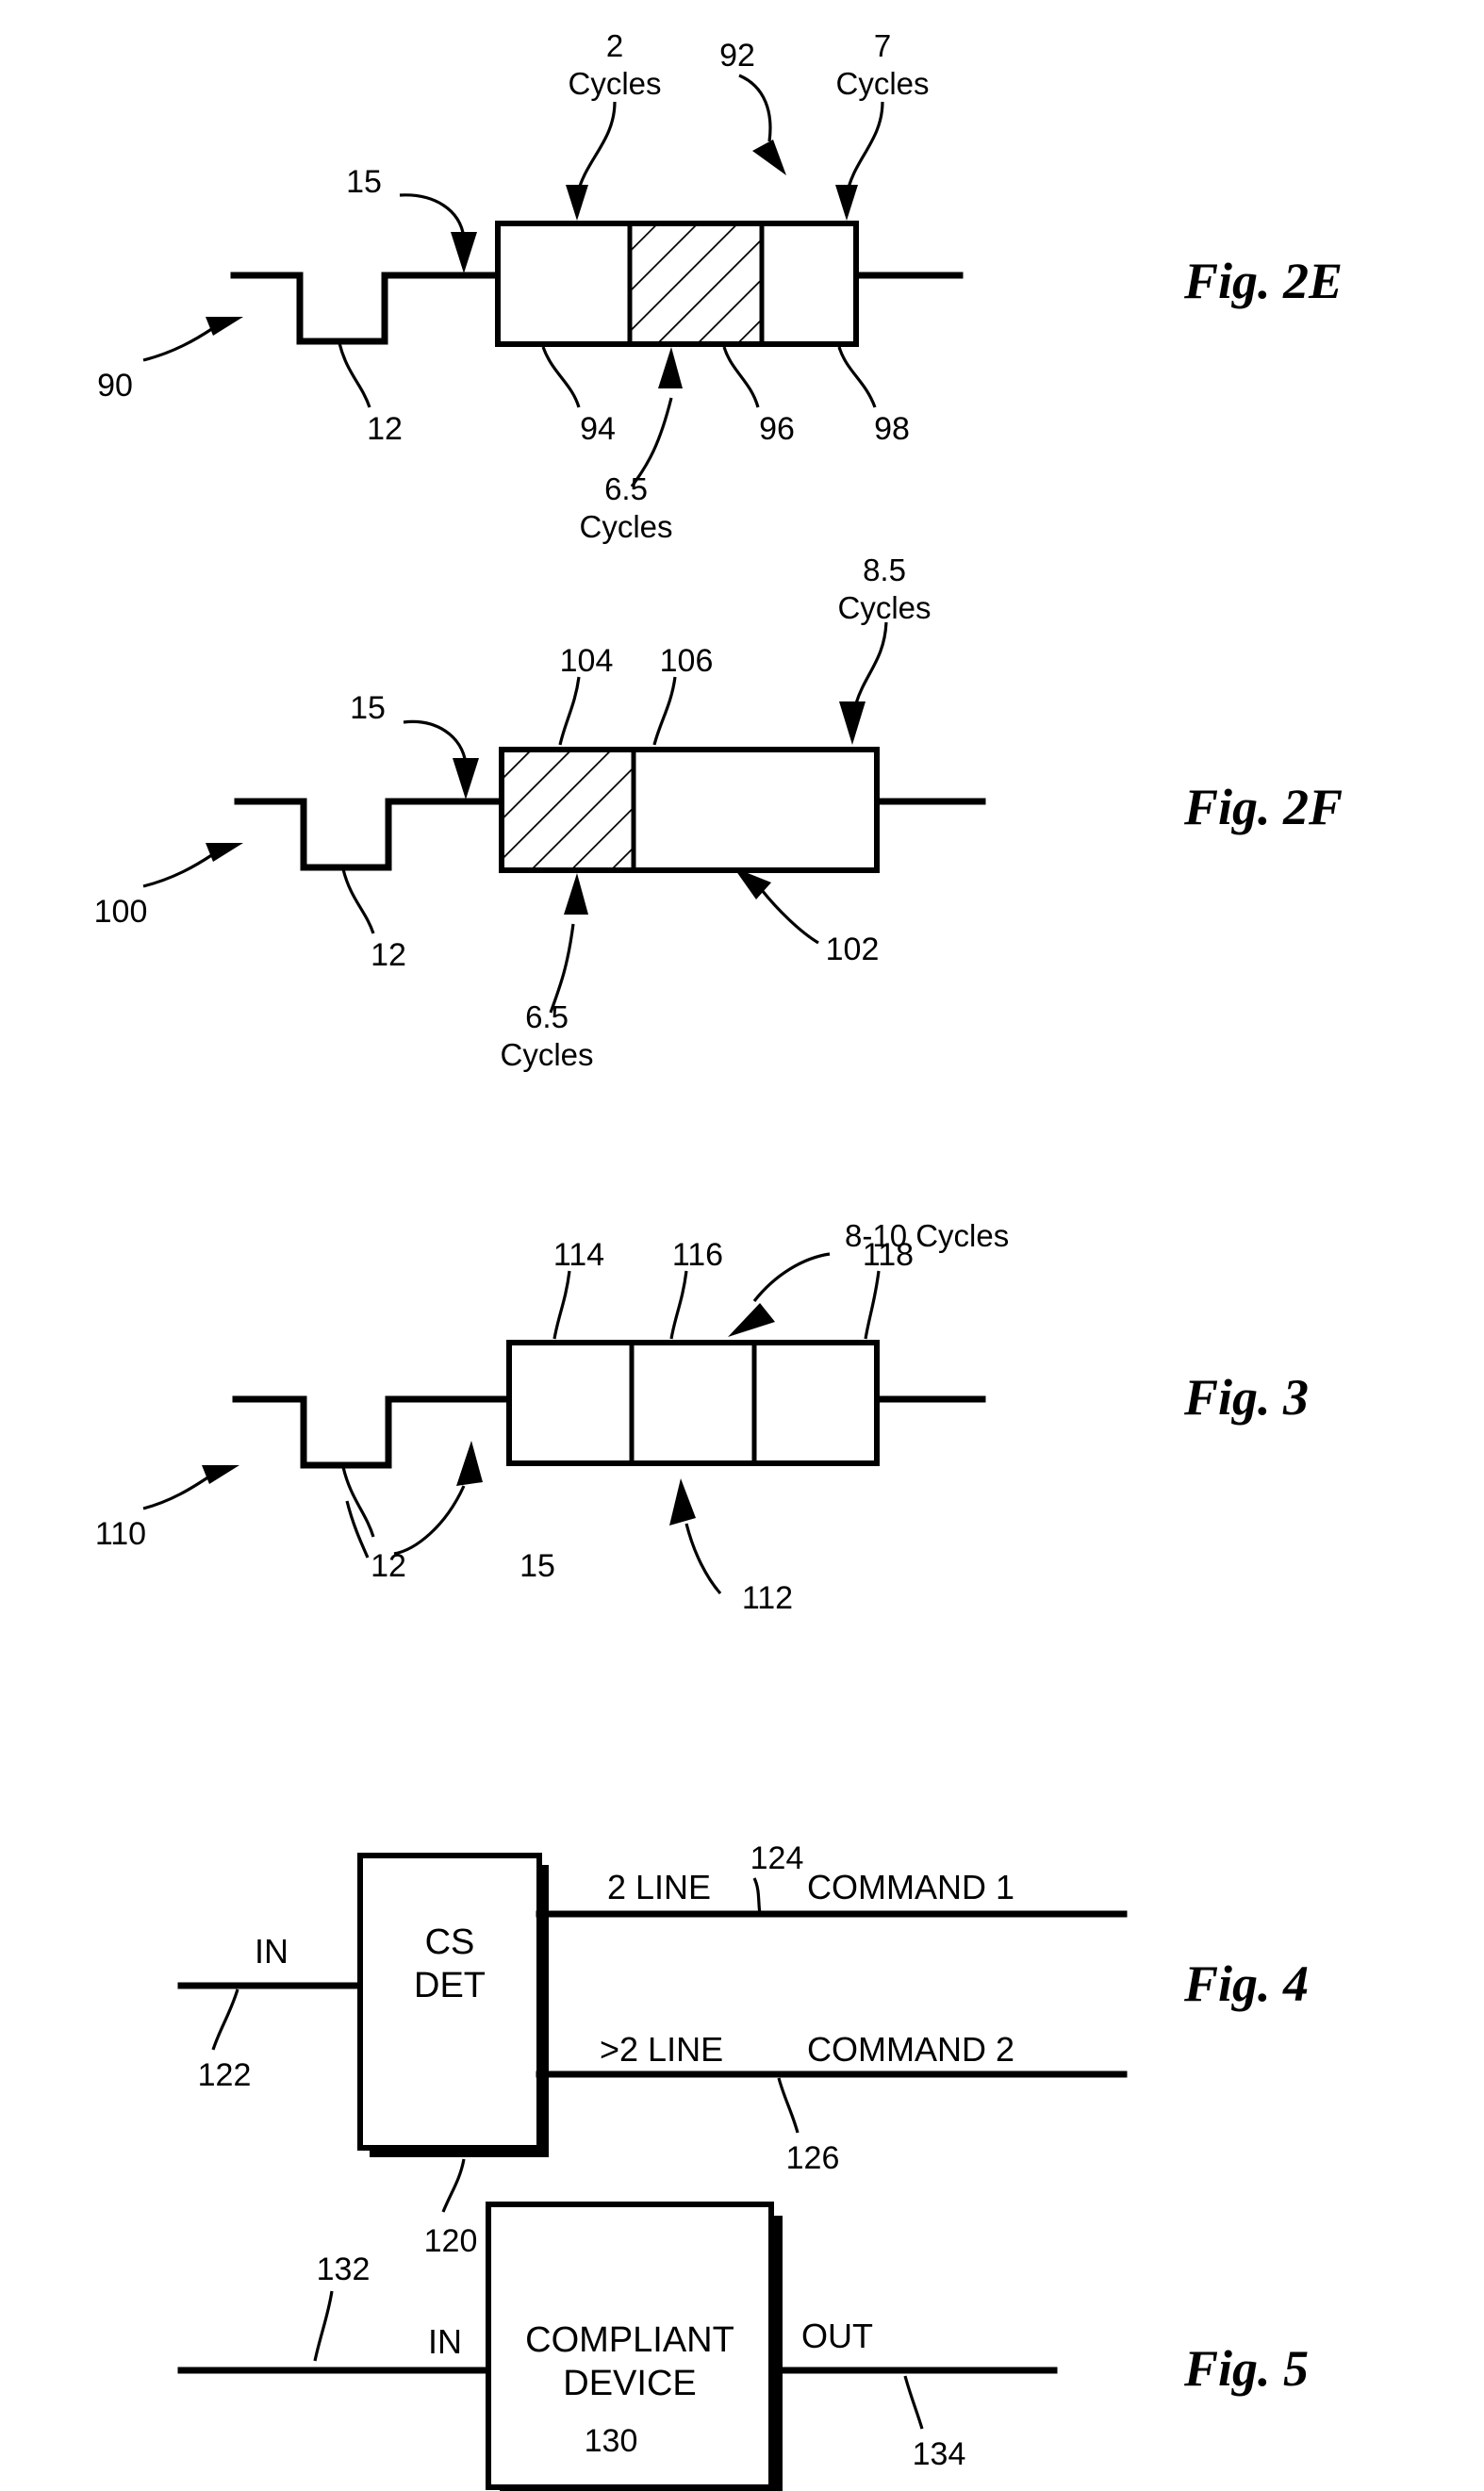 This screenshot has width=1484, height=2491. What do you see at coordinates (368, 708) in the screenshot?
I see `label-2f-ref-15: 15` at bounding box center [368, 708].